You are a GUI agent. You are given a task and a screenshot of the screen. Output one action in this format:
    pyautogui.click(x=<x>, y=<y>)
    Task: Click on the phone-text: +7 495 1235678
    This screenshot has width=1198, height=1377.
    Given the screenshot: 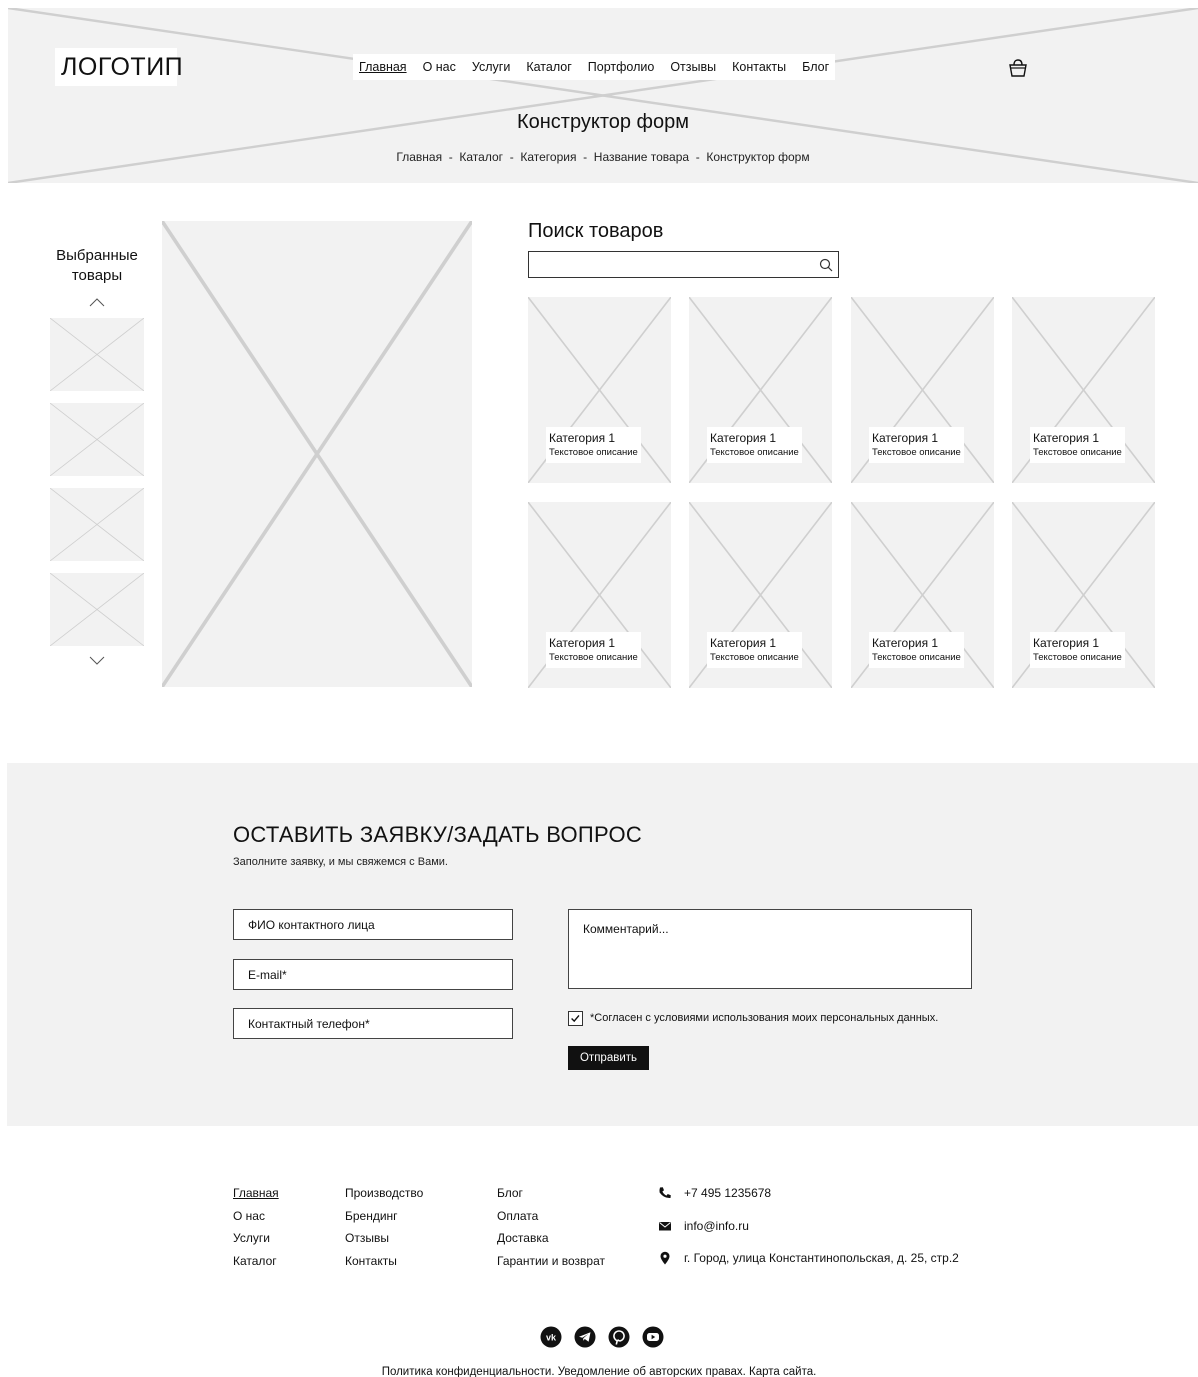 What is the action you would take?
    pyautogui.click(x=728, y=1193)
    